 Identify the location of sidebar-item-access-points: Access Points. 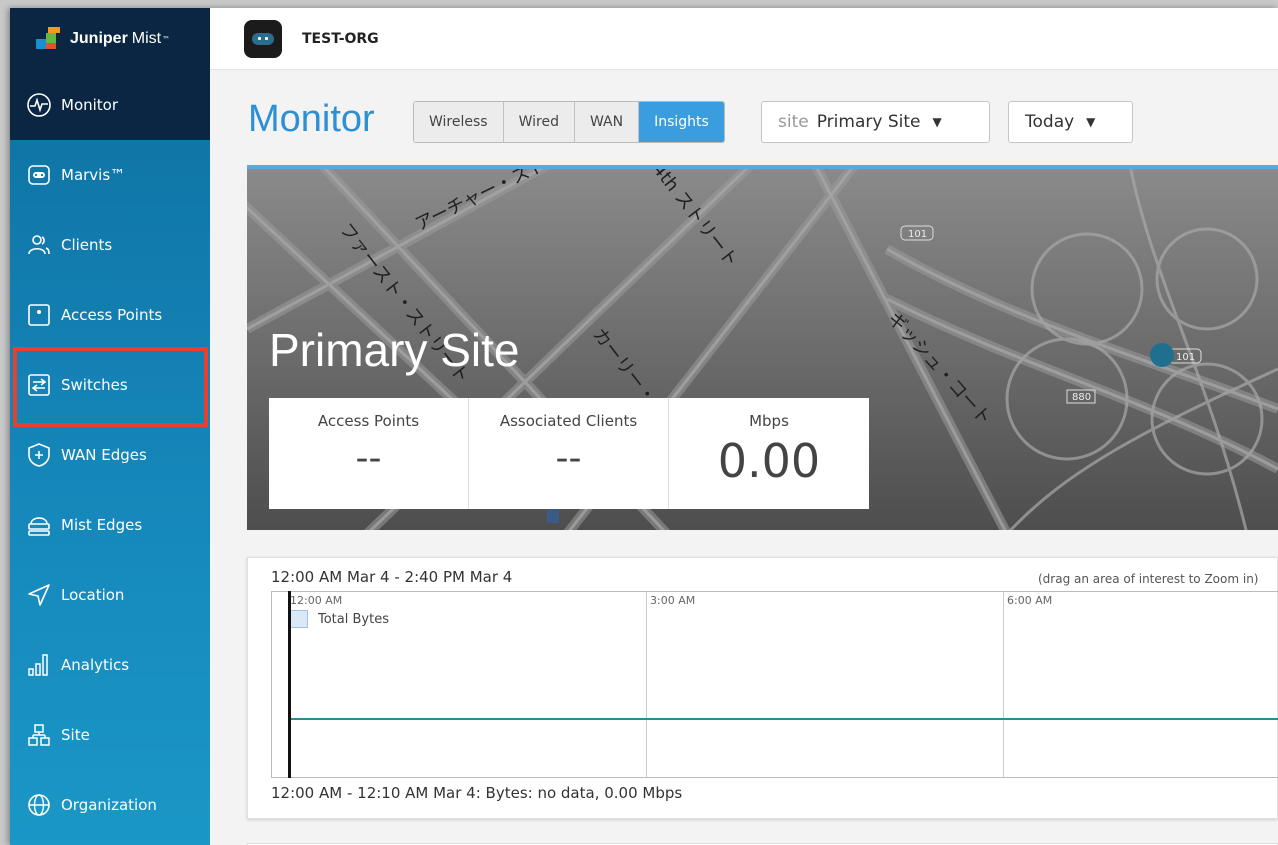
(110, 315).